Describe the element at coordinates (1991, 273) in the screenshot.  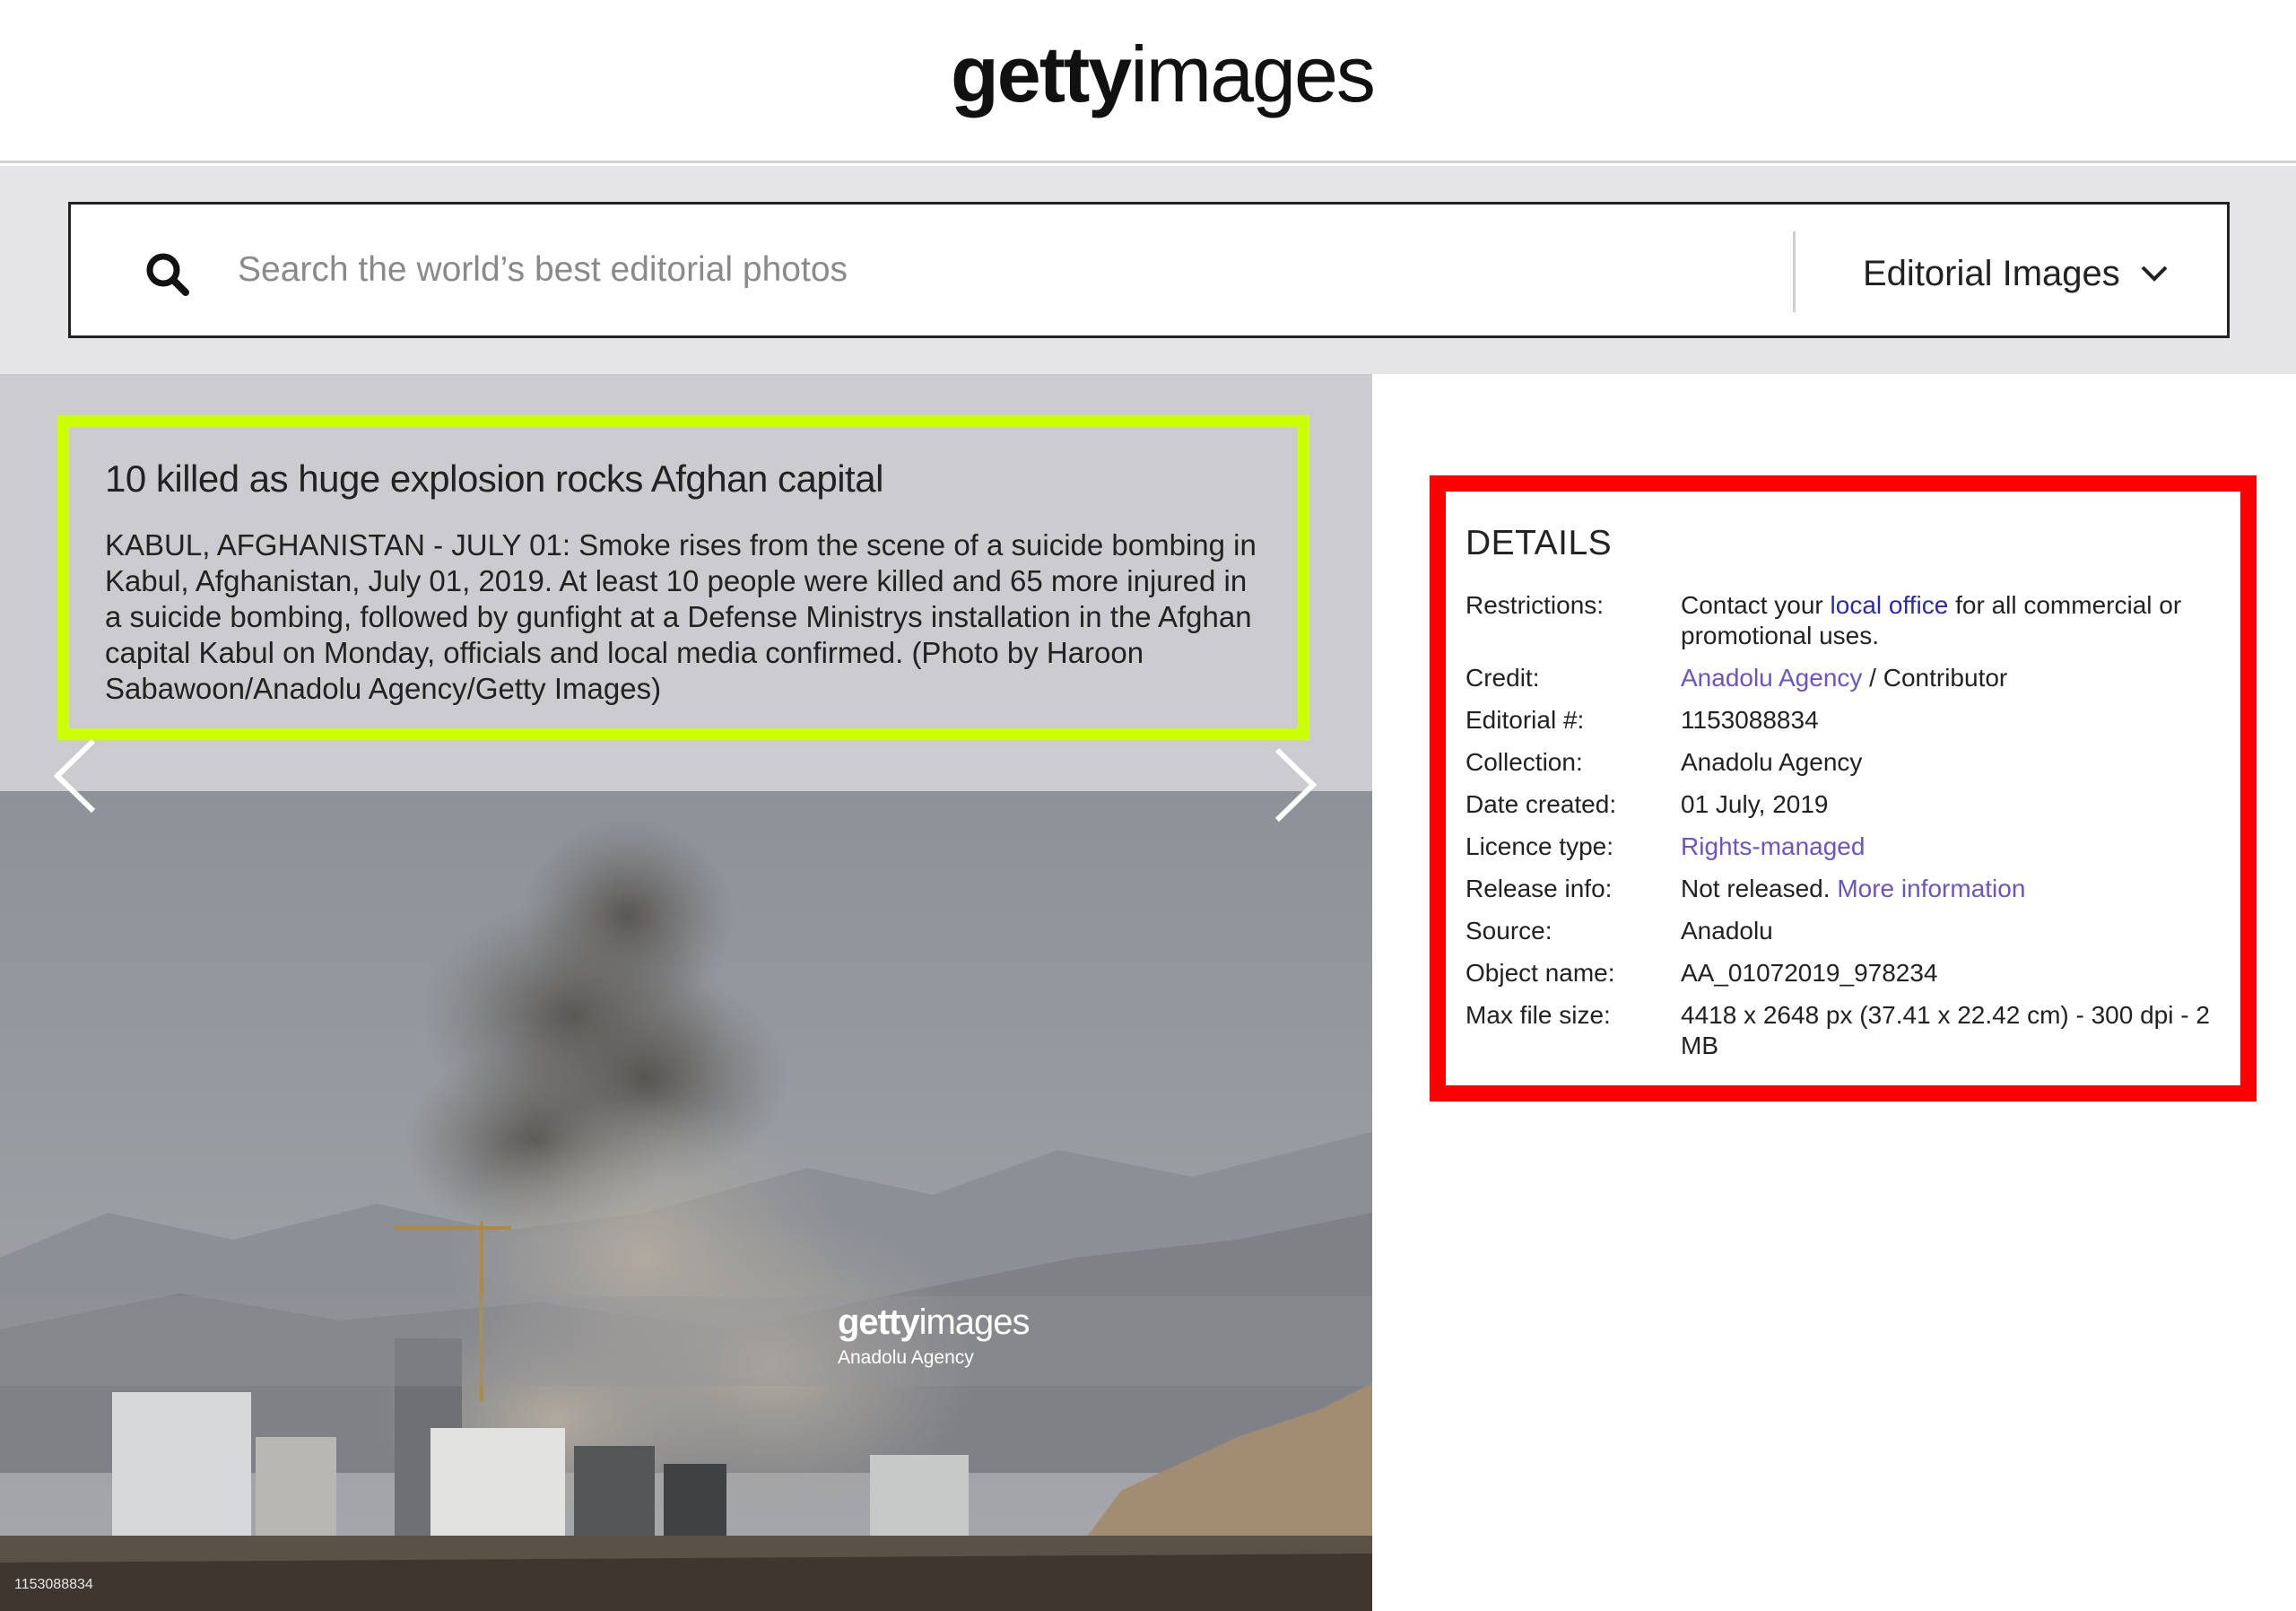
I see `search-type-label: Editorial Images` at that location.